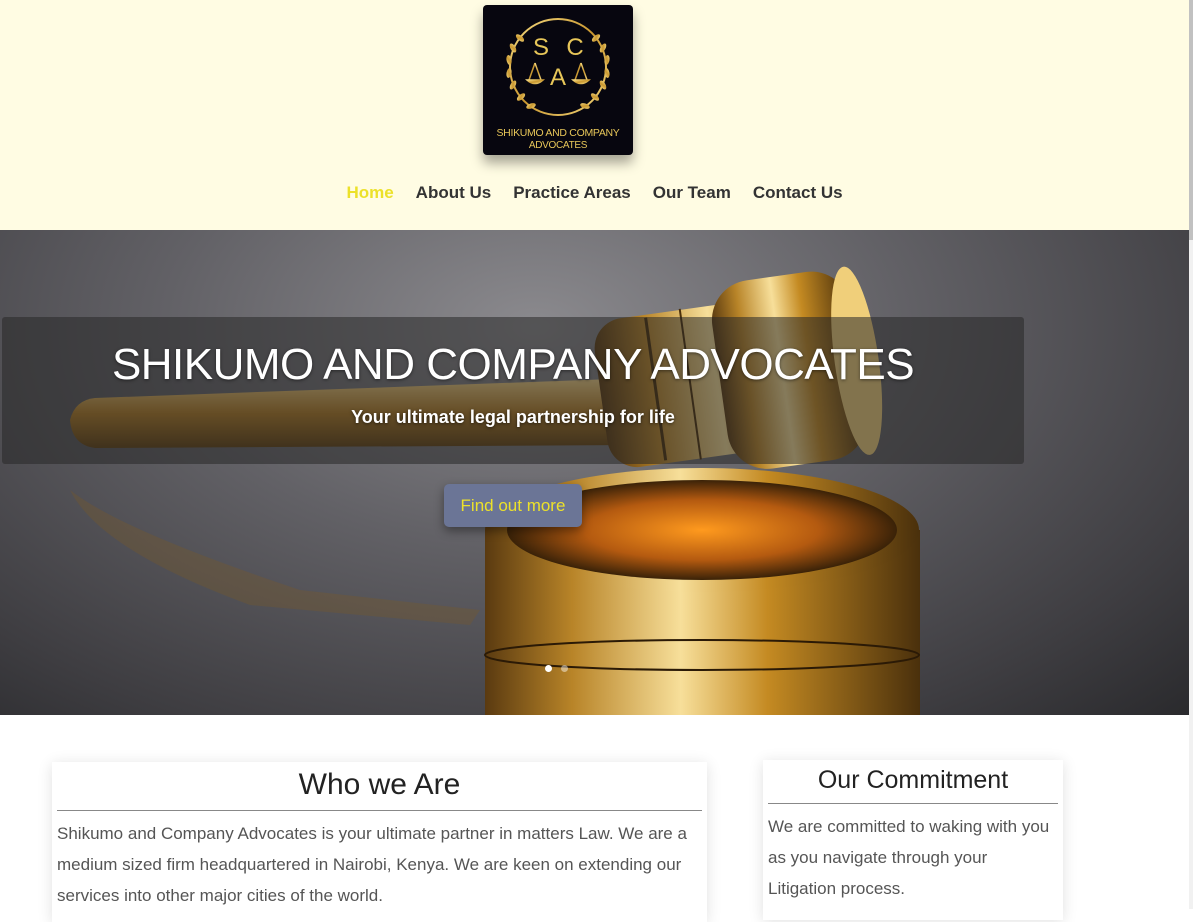 The image size is (1193, 922). I want to click on svg-text: S, so click(541, 47).